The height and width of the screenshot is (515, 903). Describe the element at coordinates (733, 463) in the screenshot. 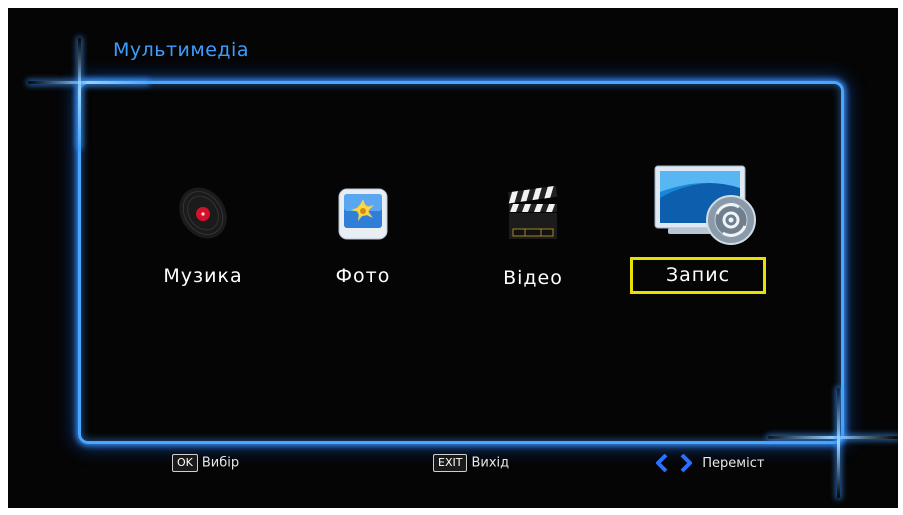

I see `hint-move-label: Переміст` at that location.